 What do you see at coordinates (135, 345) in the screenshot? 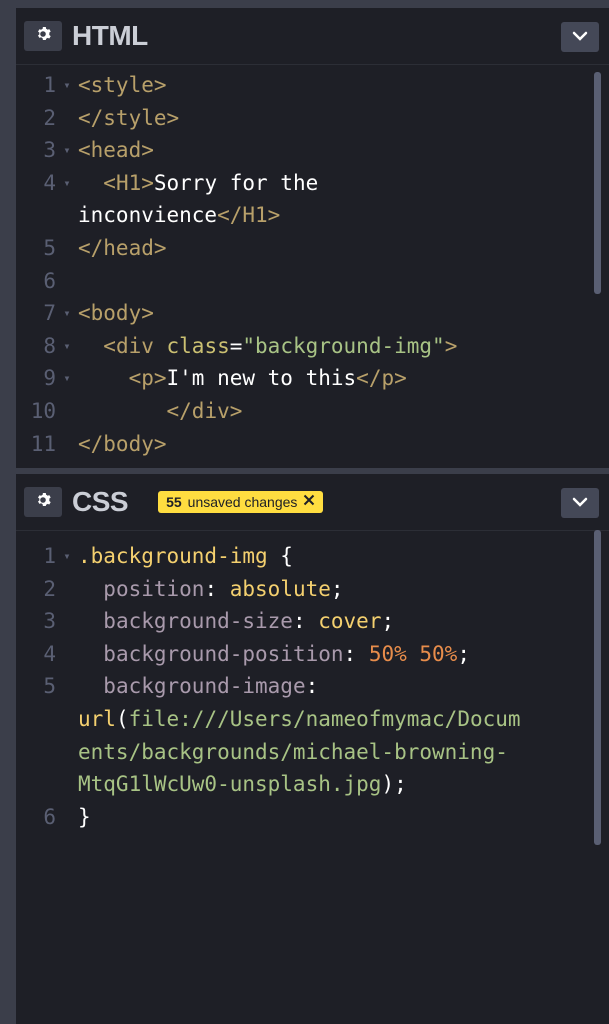
I see `code-token: <div` at bounding box center [135, 345].